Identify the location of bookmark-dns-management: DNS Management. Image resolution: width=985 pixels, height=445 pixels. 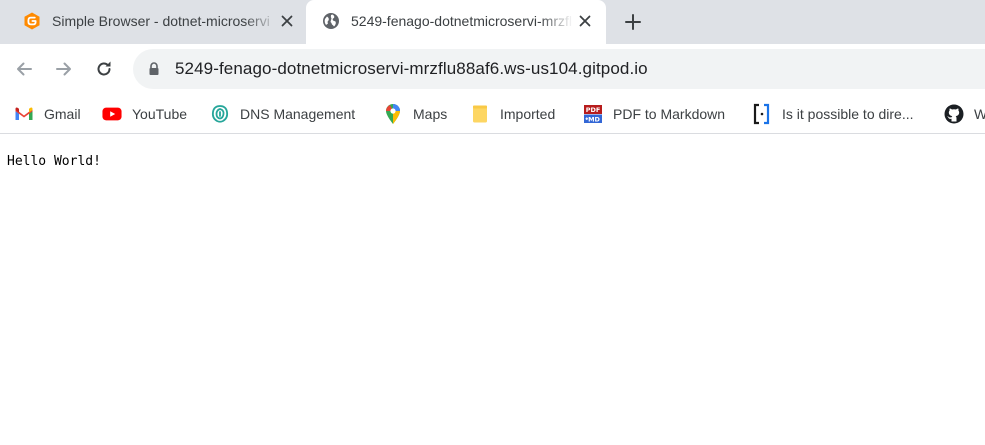
(282, 114).